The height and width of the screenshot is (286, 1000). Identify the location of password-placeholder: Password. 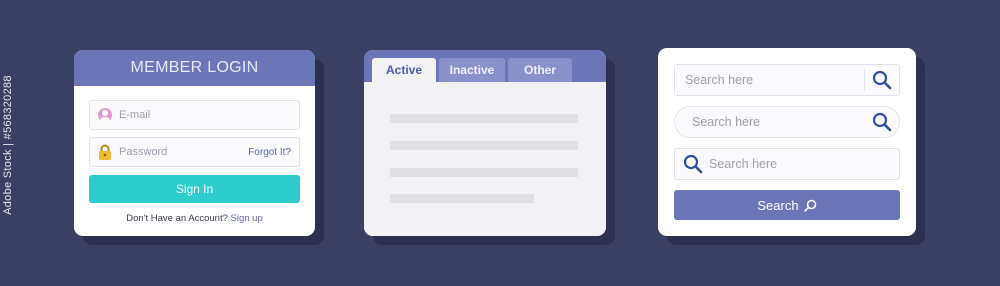
(143, 152).